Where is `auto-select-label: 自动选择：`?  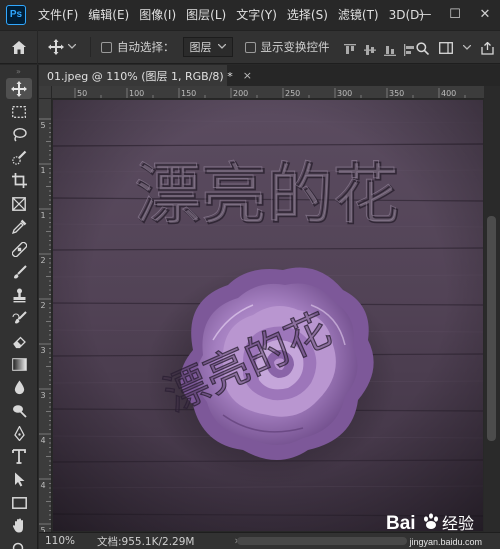 auto-select-label: 自动选择： is located at coordinates (146, 47).